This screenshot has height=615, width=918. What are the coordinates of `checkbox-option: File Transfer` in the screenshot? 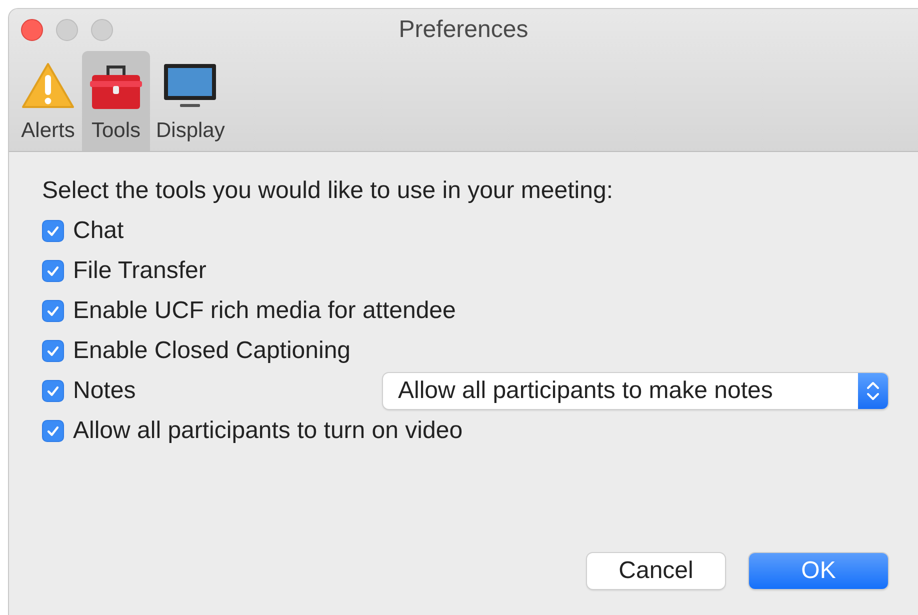 It's located at (124, 271).